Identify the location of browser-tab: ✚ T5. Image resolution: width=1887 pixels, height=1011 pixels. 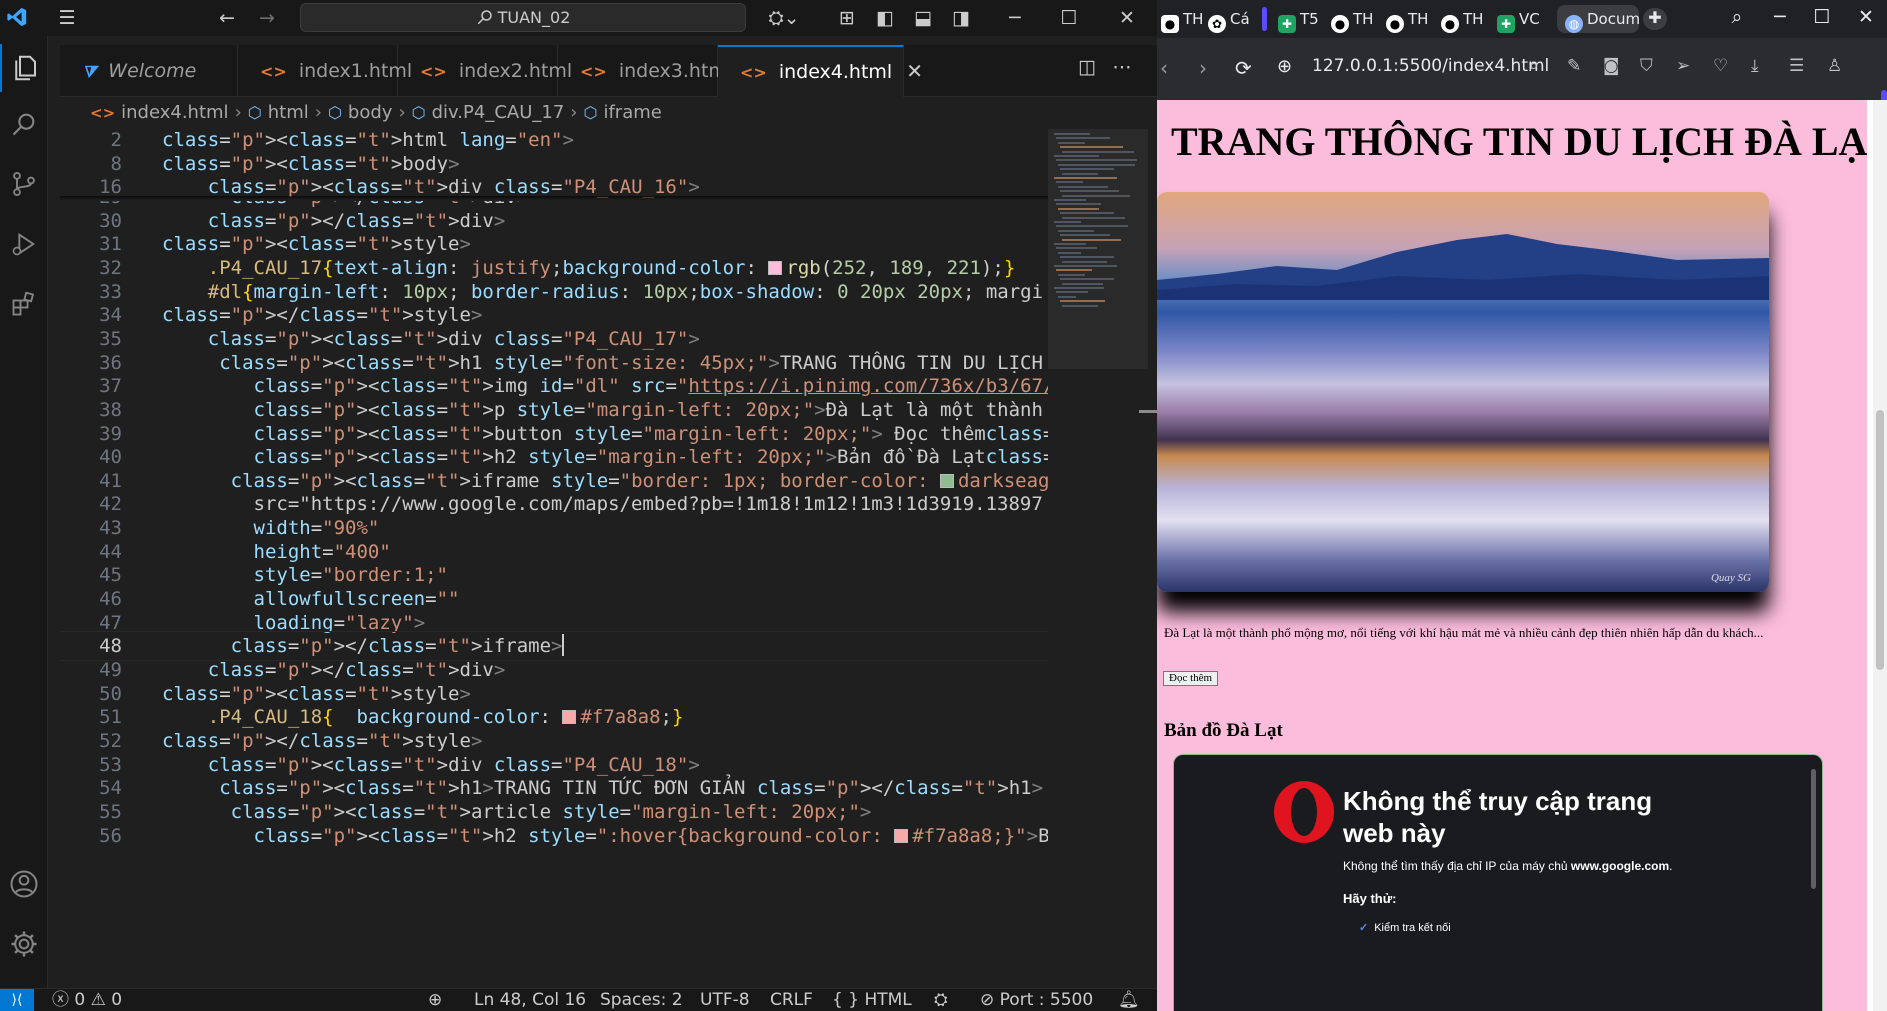
(1296, 19).